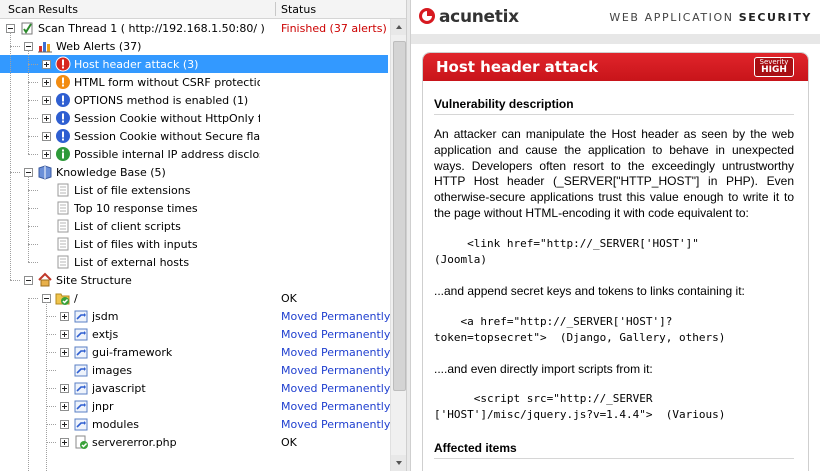 Image resolution: width=820 pixels, height=474 pixels. I want to click on column-header-status: Status, so click(298, 9).